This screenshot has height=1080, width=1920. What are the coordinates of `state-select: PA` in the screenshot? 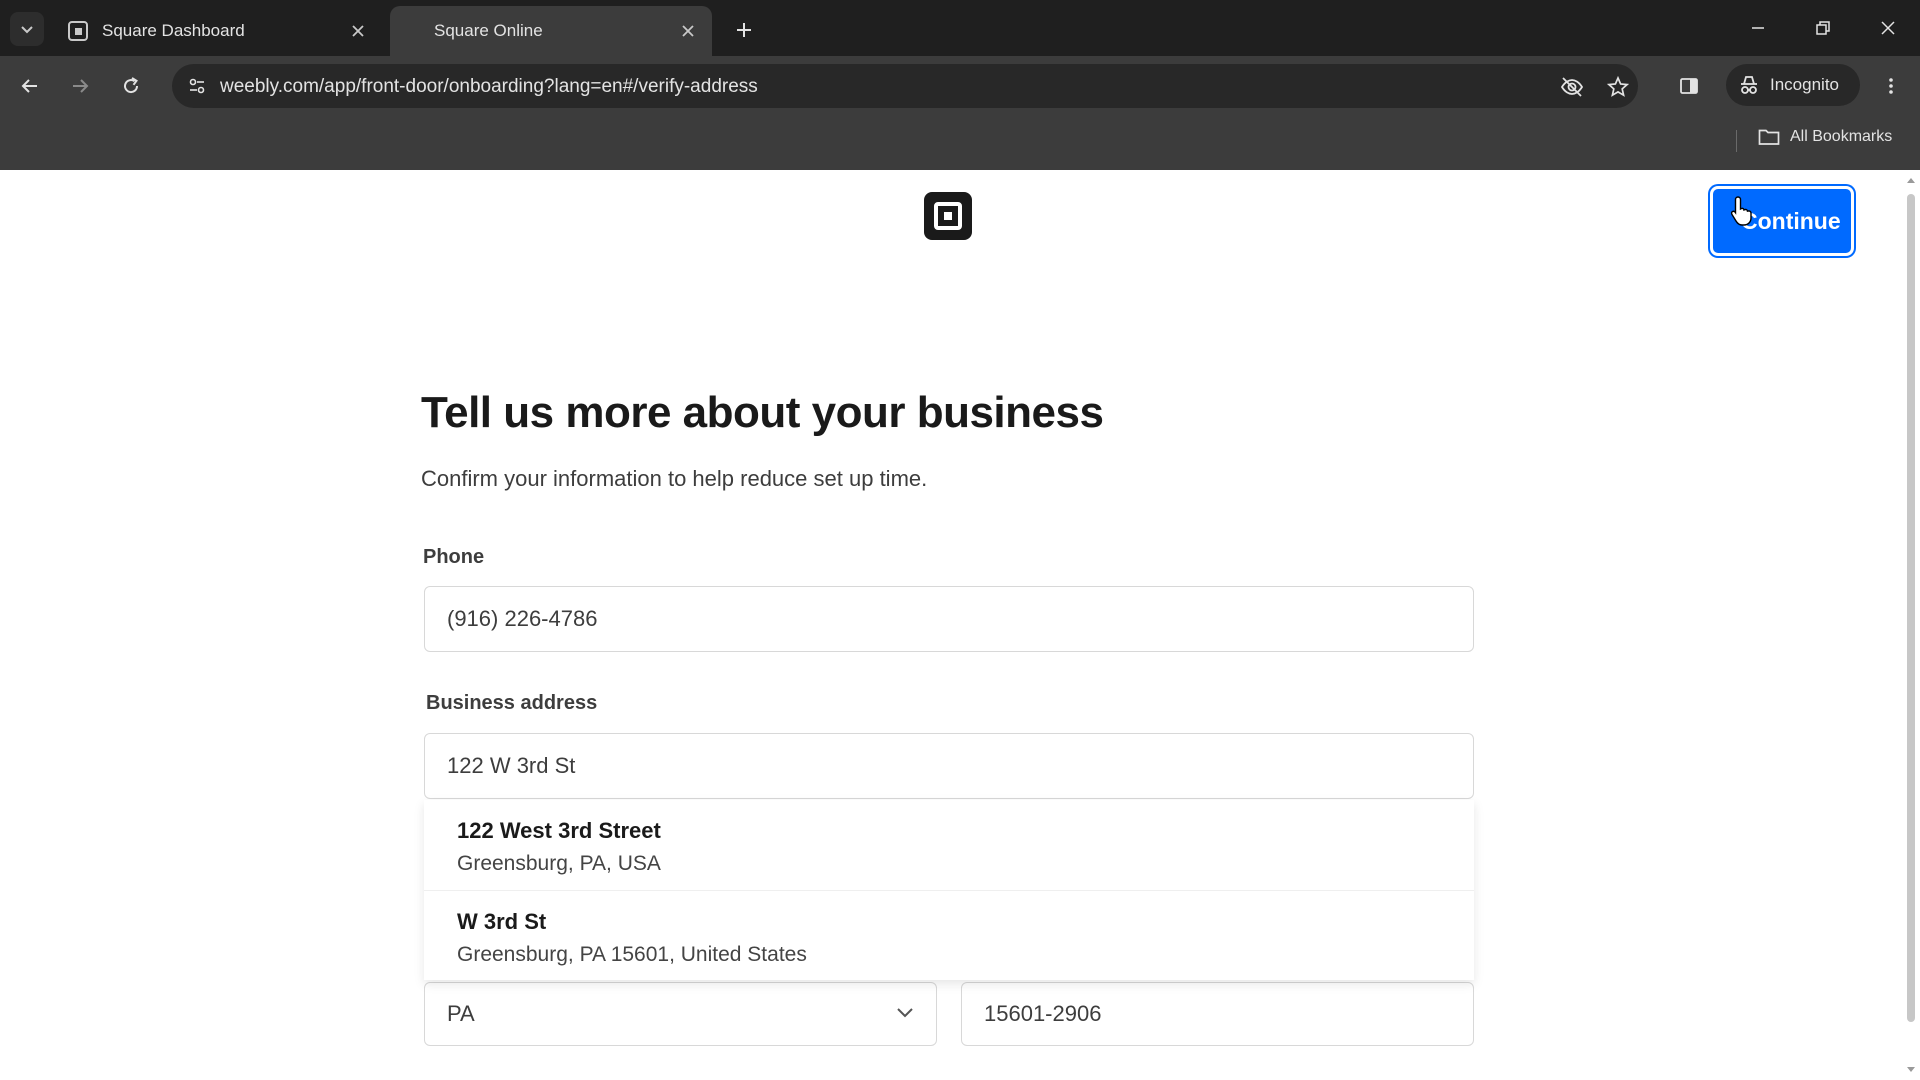 It's located at (680, 1014).